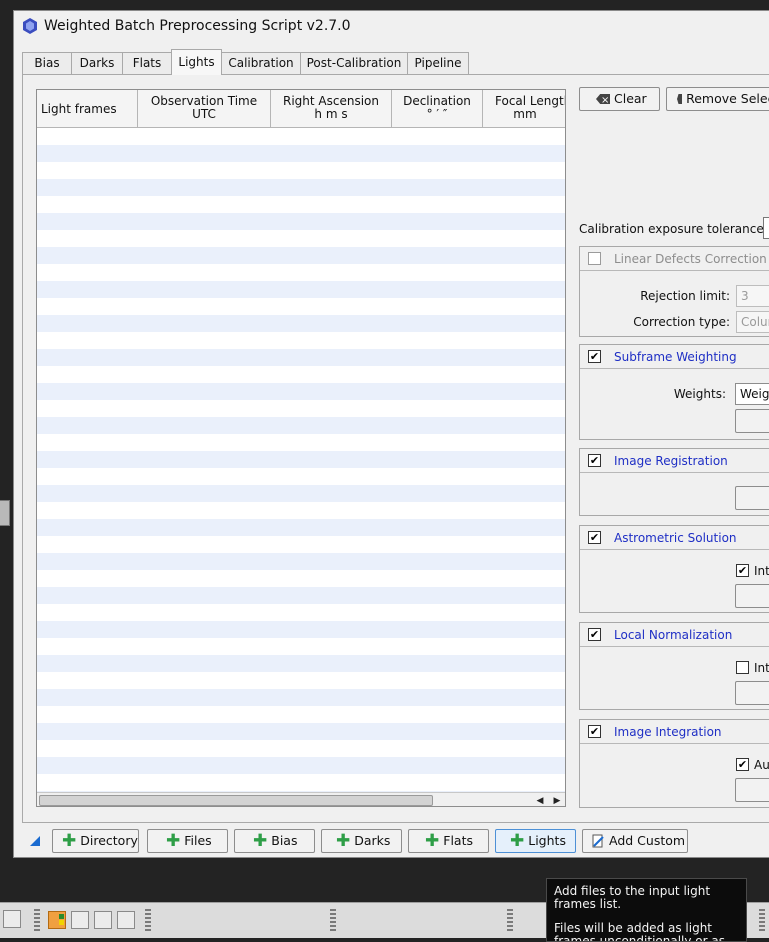  I want to click on local-normalization-interactive-checkbox, so click(742, 667).